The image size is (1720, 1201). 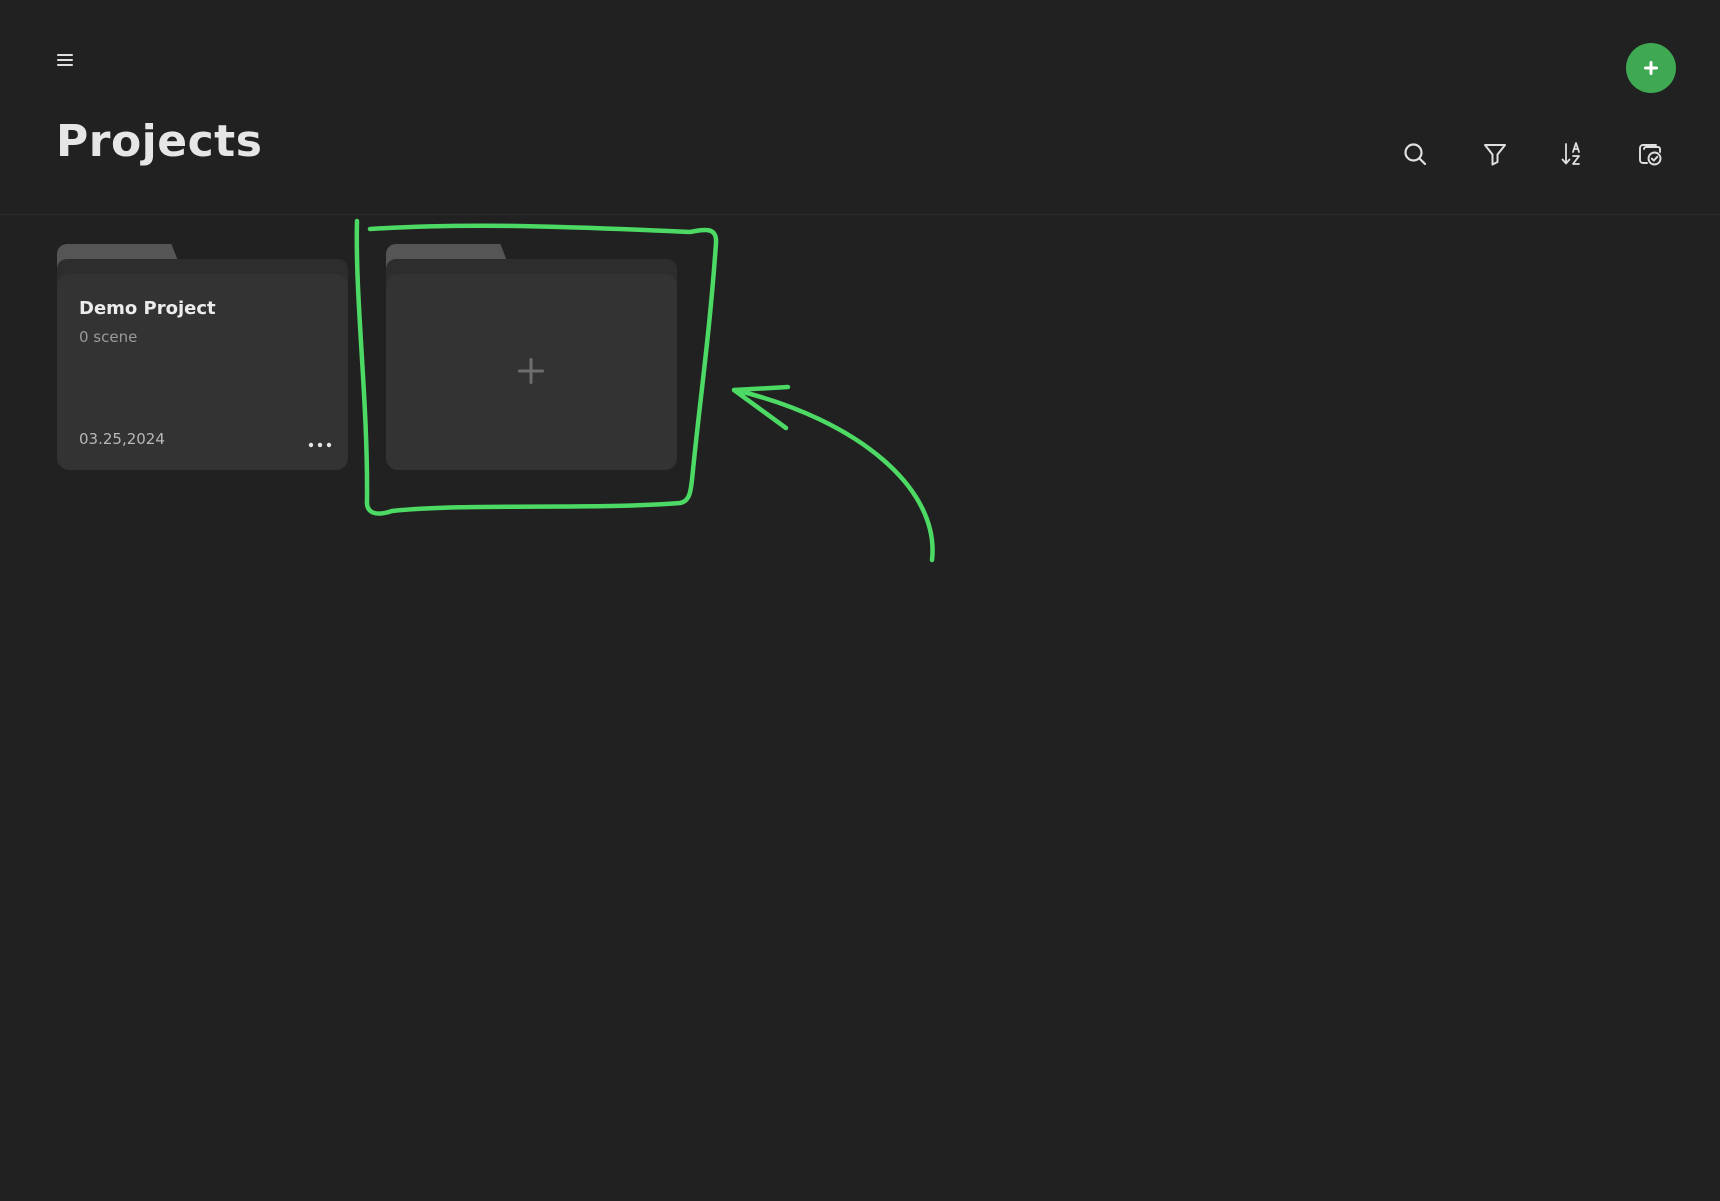 I want to click on add-project-button, so click(x=1651, y=68).